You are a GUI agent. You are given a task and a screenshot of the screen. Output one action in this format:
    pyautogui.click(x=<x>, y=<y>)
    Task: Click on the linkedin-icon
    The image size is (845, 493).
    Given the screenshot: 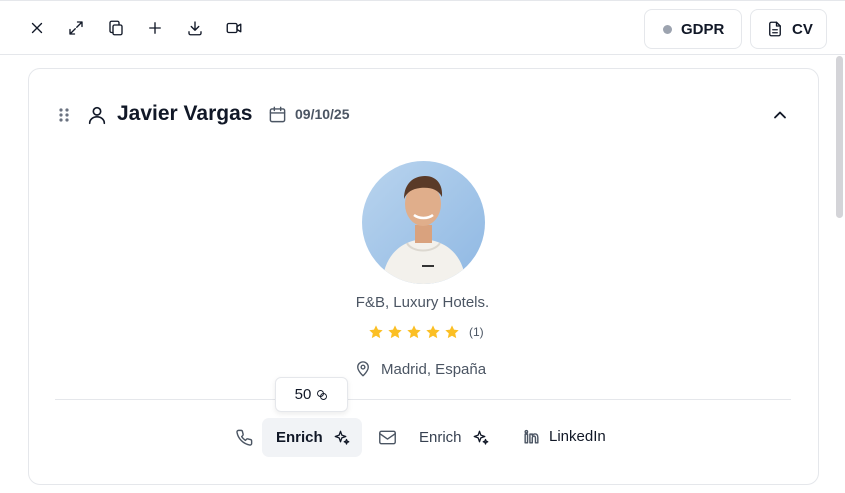 What is the action you would take?
    pyautogui.click(x=531, y=436)
    